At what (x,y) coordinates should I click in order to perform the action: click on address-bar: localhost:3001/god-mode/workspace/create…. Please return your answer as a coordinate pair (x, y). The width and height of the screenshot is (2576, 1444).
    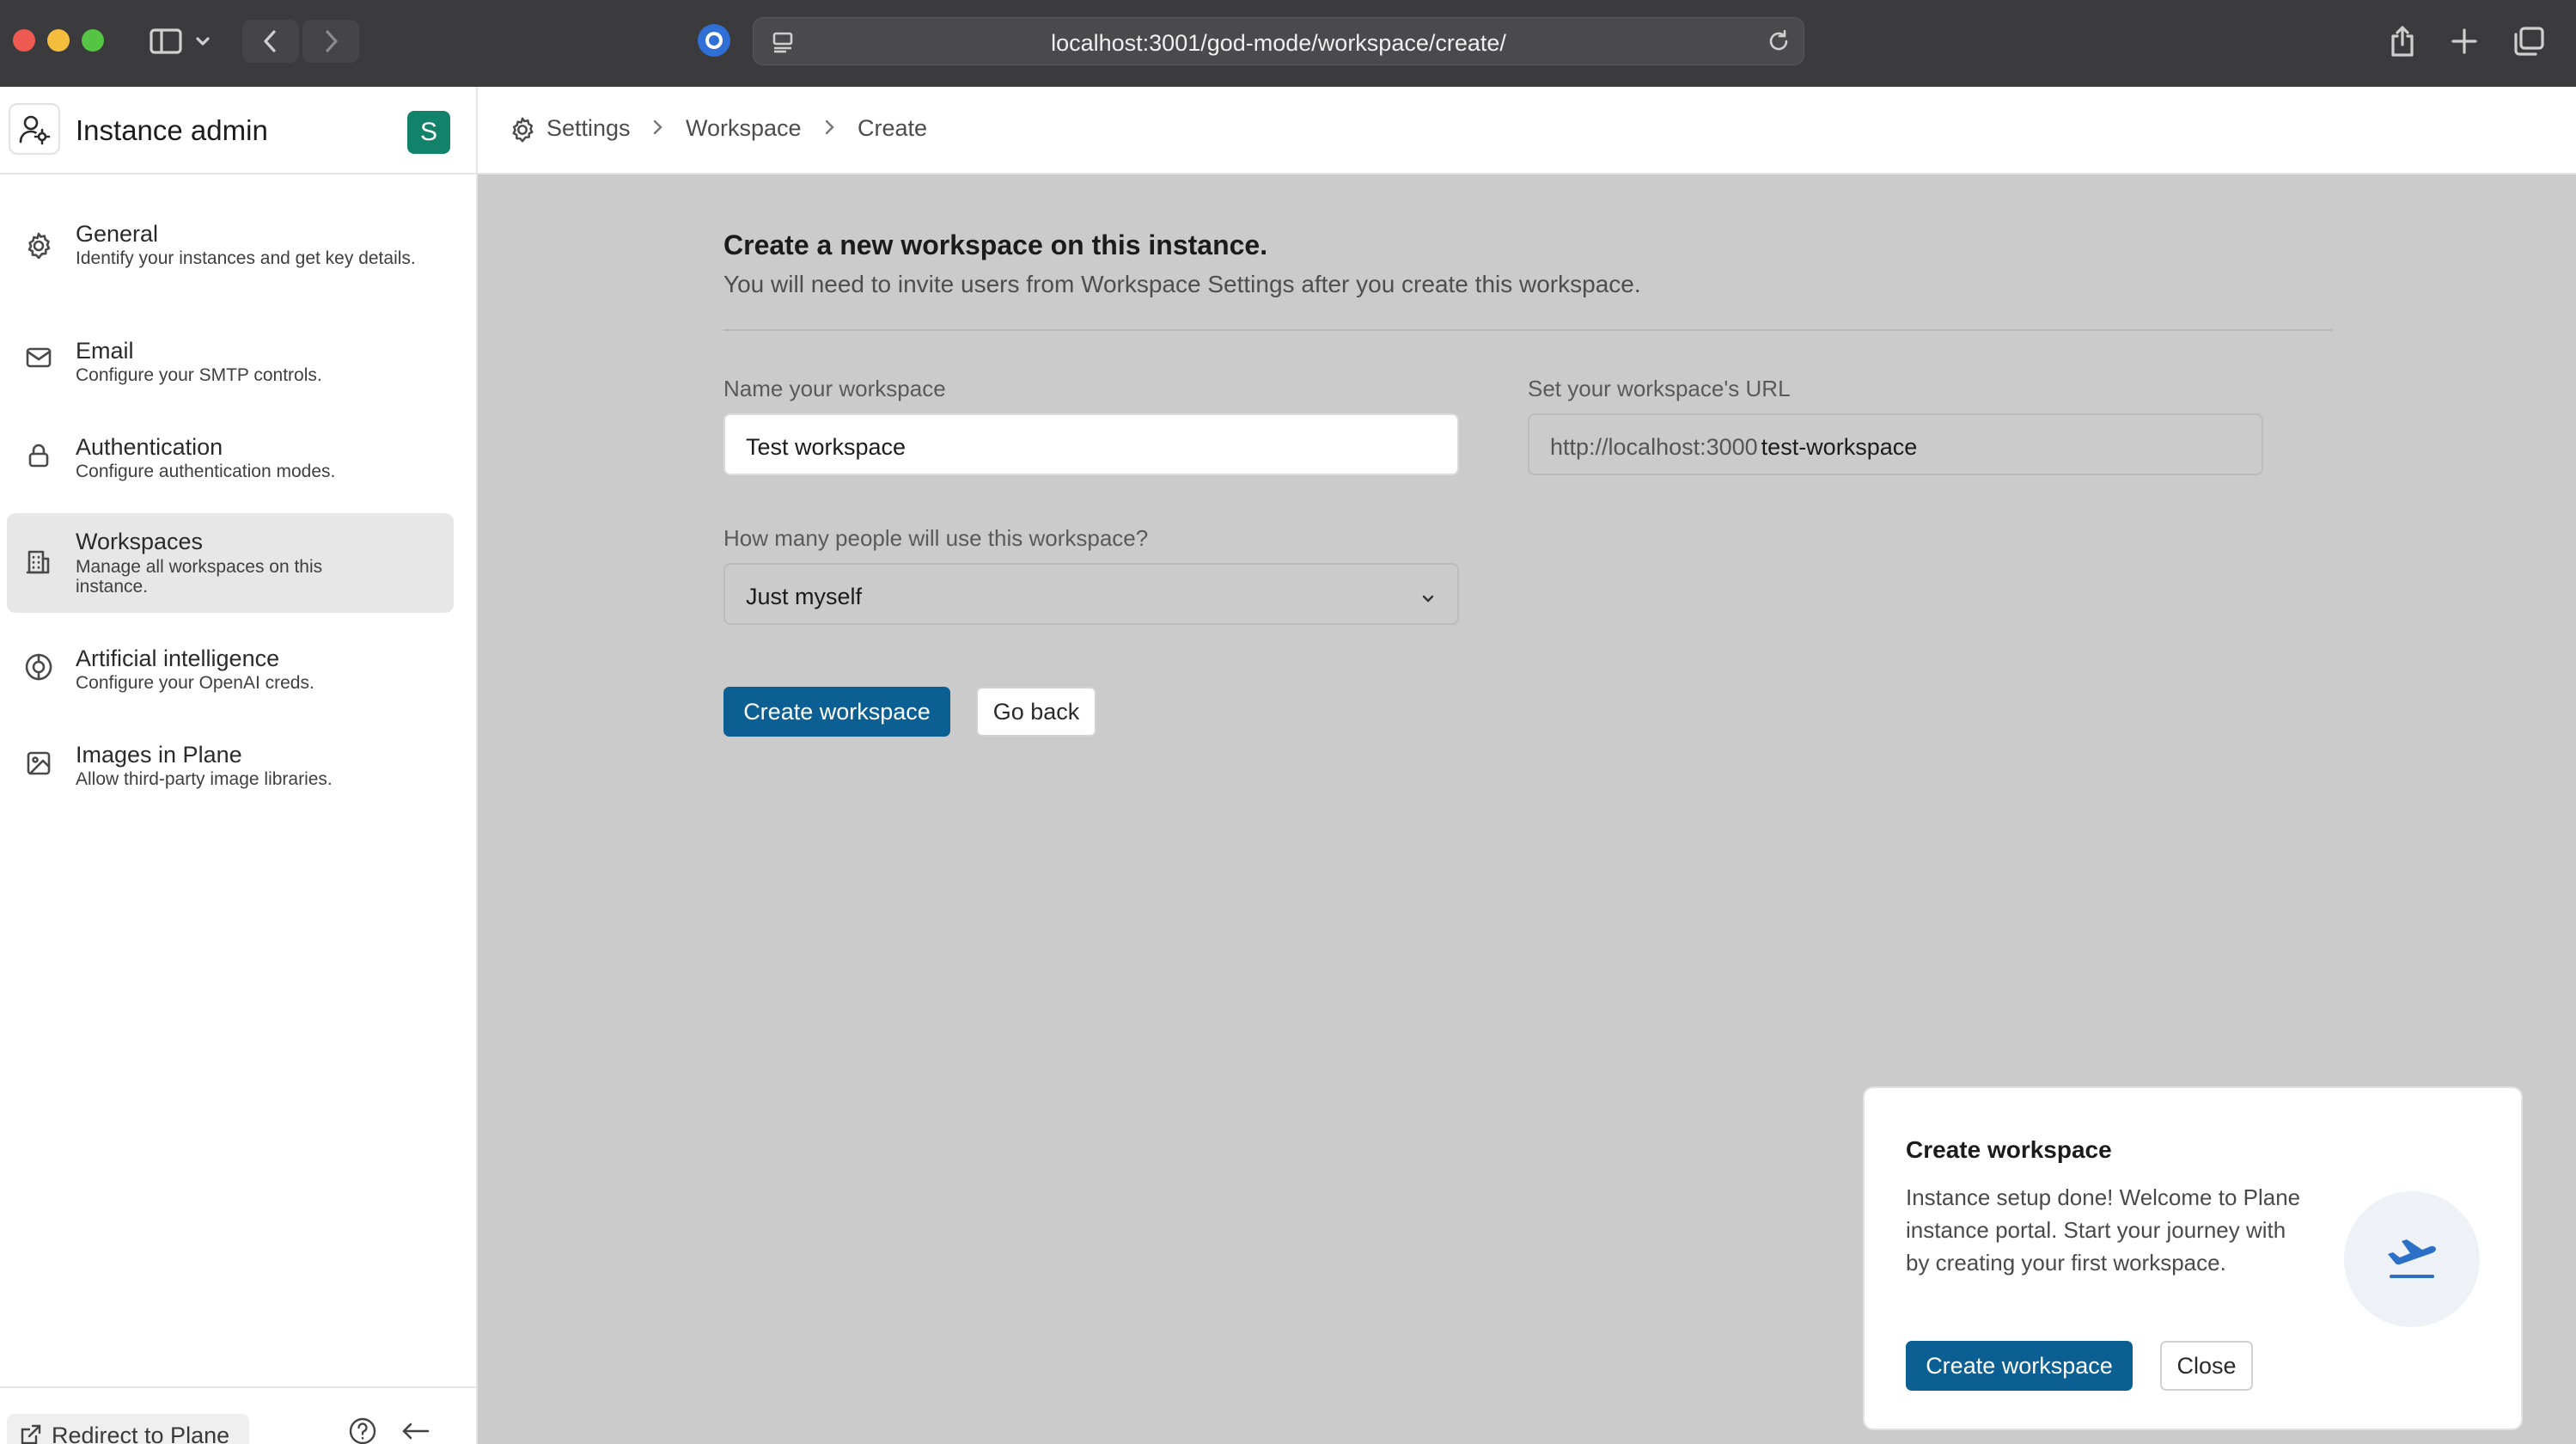
    Looking at the image, I should click on (1278, 41).